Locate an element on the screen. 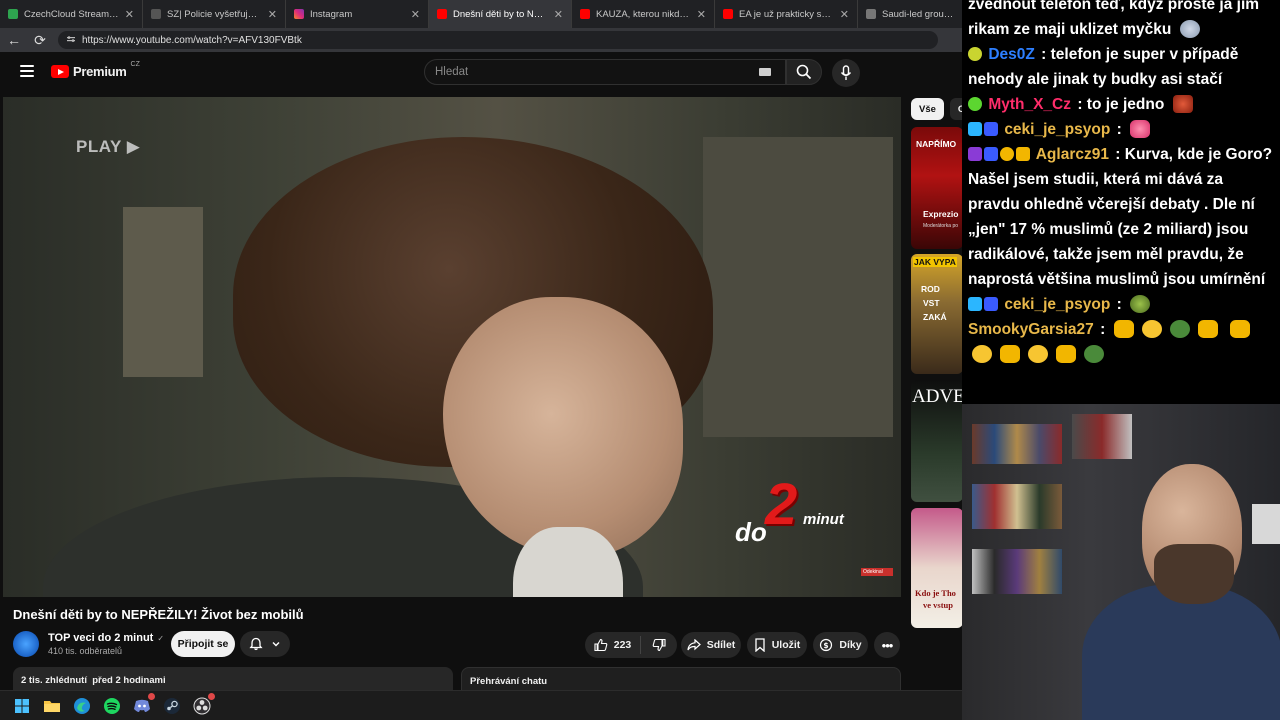 The image size is (1280, 720). watermark-minut: minut is located at coordinates (823, 519).